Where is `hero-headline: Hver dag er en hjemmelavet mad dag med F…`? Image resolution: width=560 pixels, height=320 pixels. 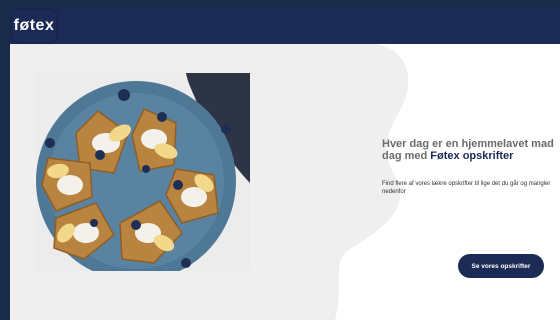
hero-headline: Hver dag er en hjemmelavet mad dag med F… is located at coordinates (471, 150).